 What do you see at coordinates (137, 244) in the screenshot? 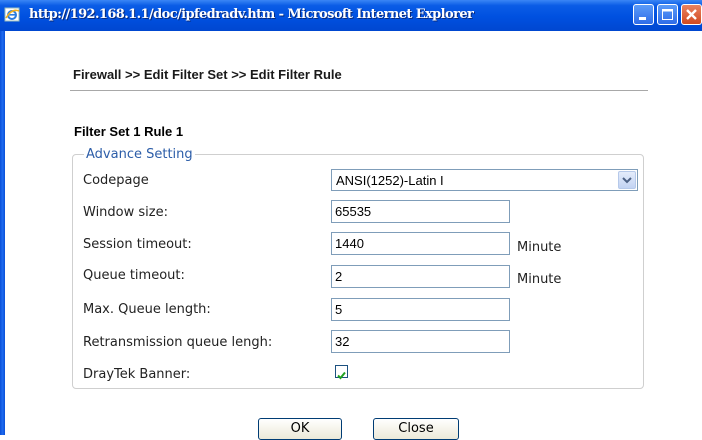
I see `session-timeout-label: Session timeout:` at bounding box center [137, 244].